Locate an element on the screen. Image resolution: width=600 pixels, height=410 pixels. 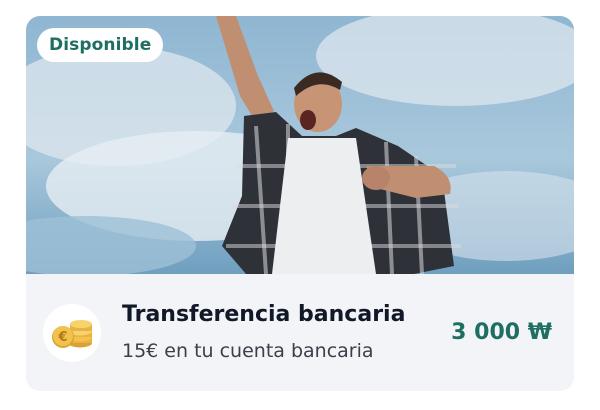
status-badge: Disponible is located at coordinates (100, 45).